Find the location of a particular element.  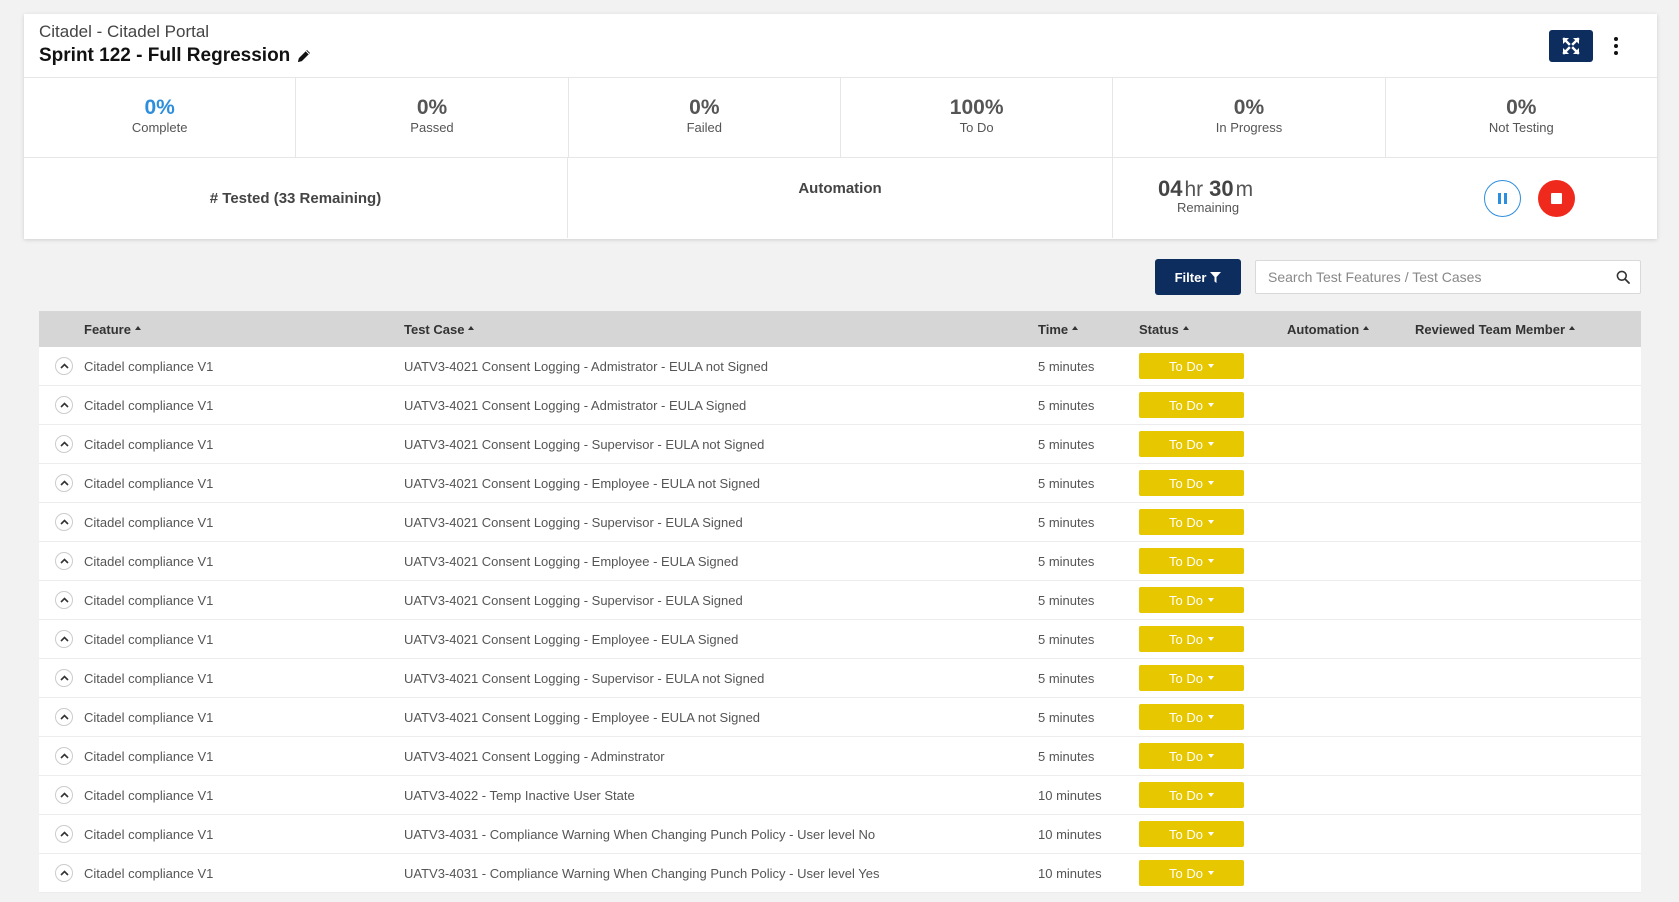

tested-remaining: # Tested (33 Remaining) is located at coordinates (296, 198).